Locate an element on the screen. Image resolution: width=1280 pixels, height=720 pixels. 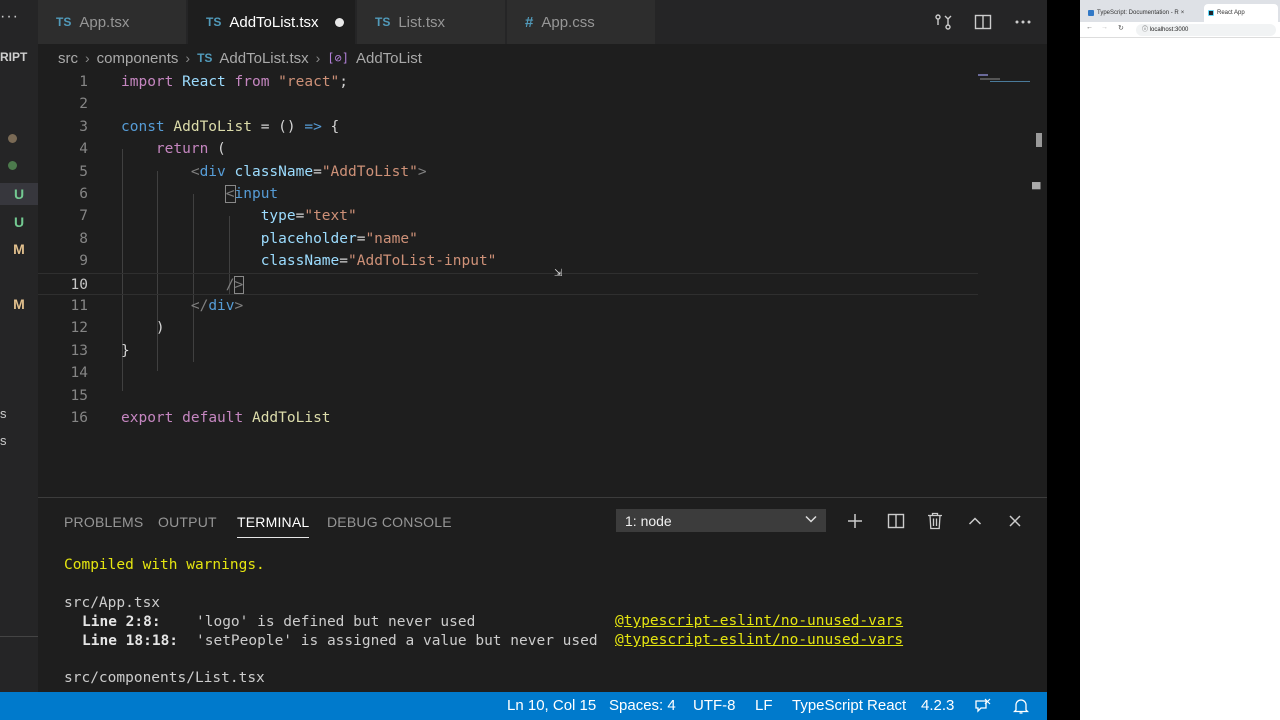
language-mode: TypeScript React is located at coordinates (849, 705).